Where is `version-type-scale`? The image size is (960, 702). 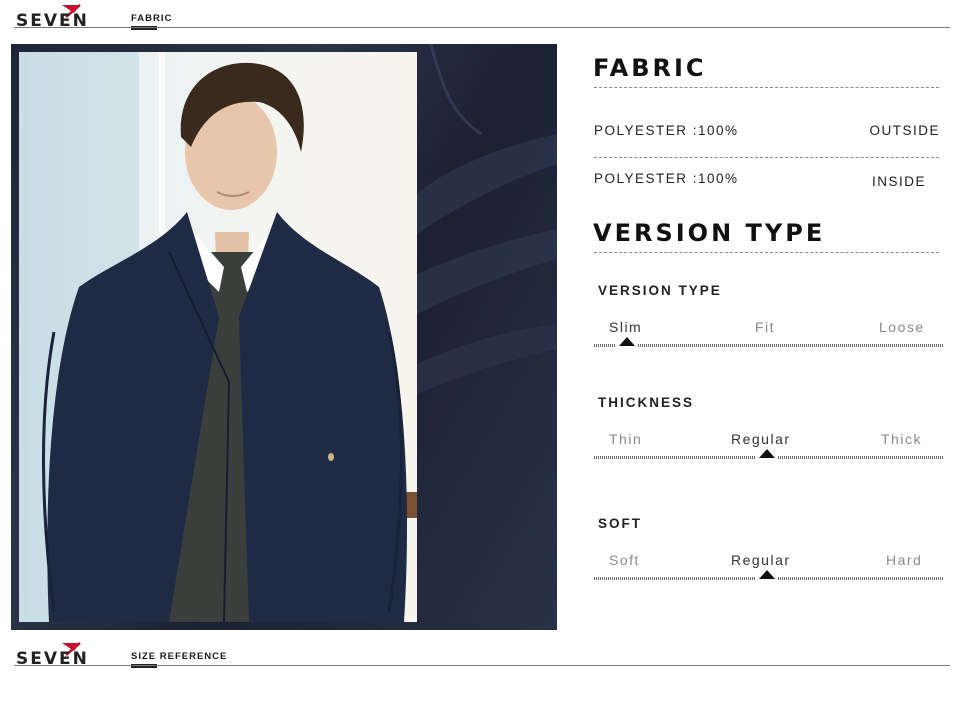
version-type-scale is located at coordinates (768, 342).